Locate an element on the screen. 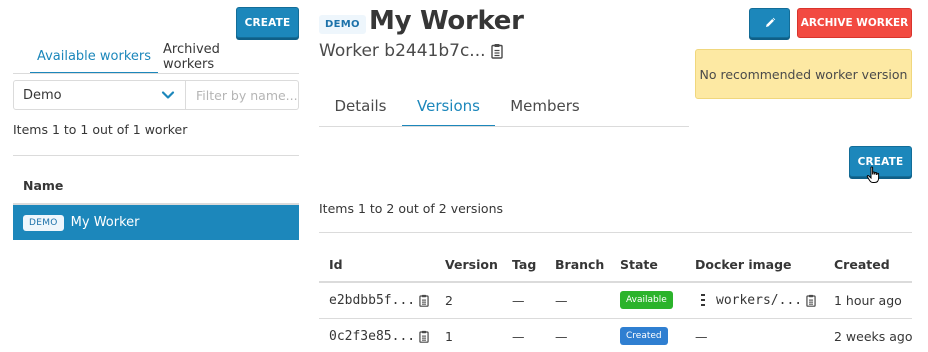 Image resolution: width=928 pixels, height=352 pixels. column-header-docker-image: Docker image is located at coordinates (743, 264).